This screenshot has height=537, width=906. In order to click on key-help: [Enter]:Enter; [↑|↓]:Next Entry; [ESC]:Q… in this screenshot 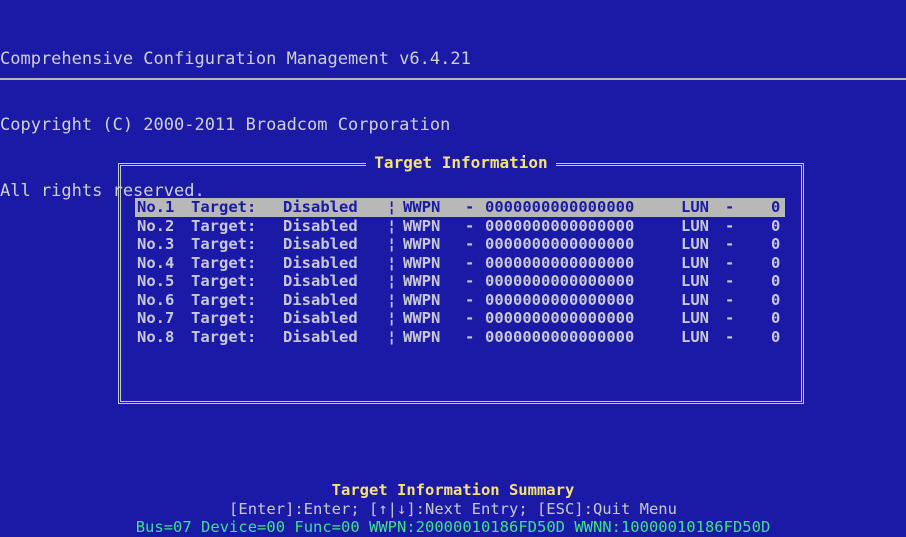, I will do `click(453, 509)`.